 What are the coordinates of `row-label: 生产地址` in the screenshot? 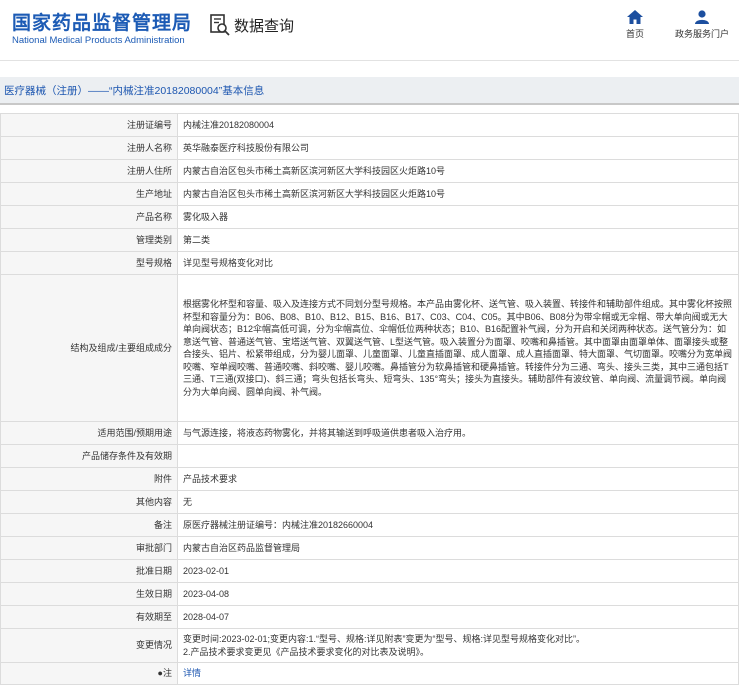 It's located at (89, 194).